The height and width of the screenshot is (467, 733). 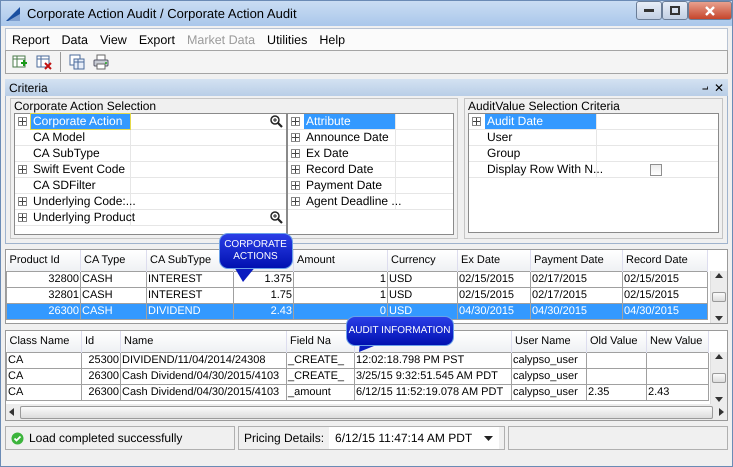 What do you see at coordinates (341, 260) in the screenshot?
I see `column-header: Amount` at bounding box center [341, 260].